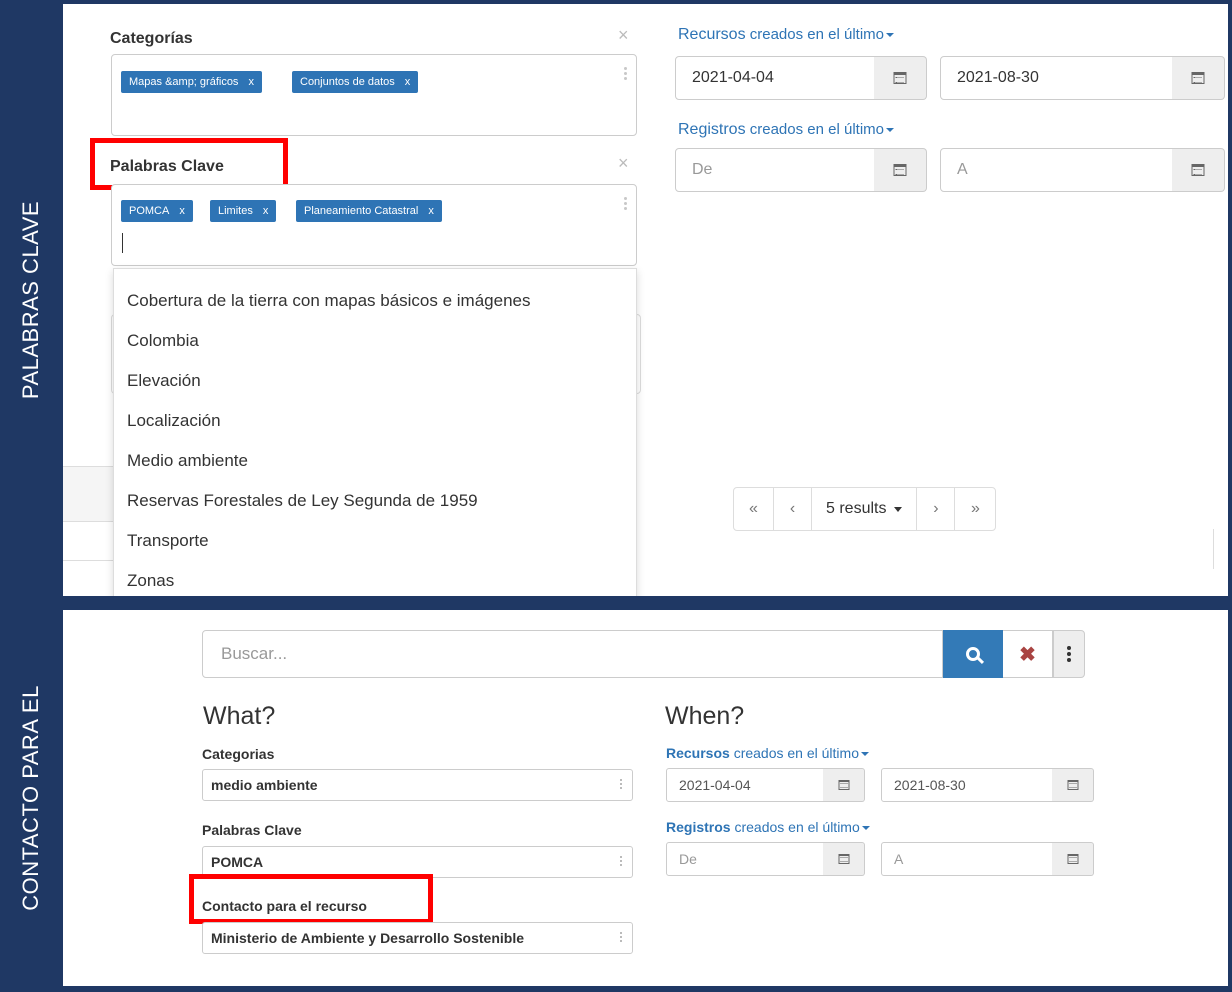 This screenshot has height=992, width=1232. Describe the element at coordinates (623, 35) in the screenshot. I see `categorias-clear-icon: ×` at that location.